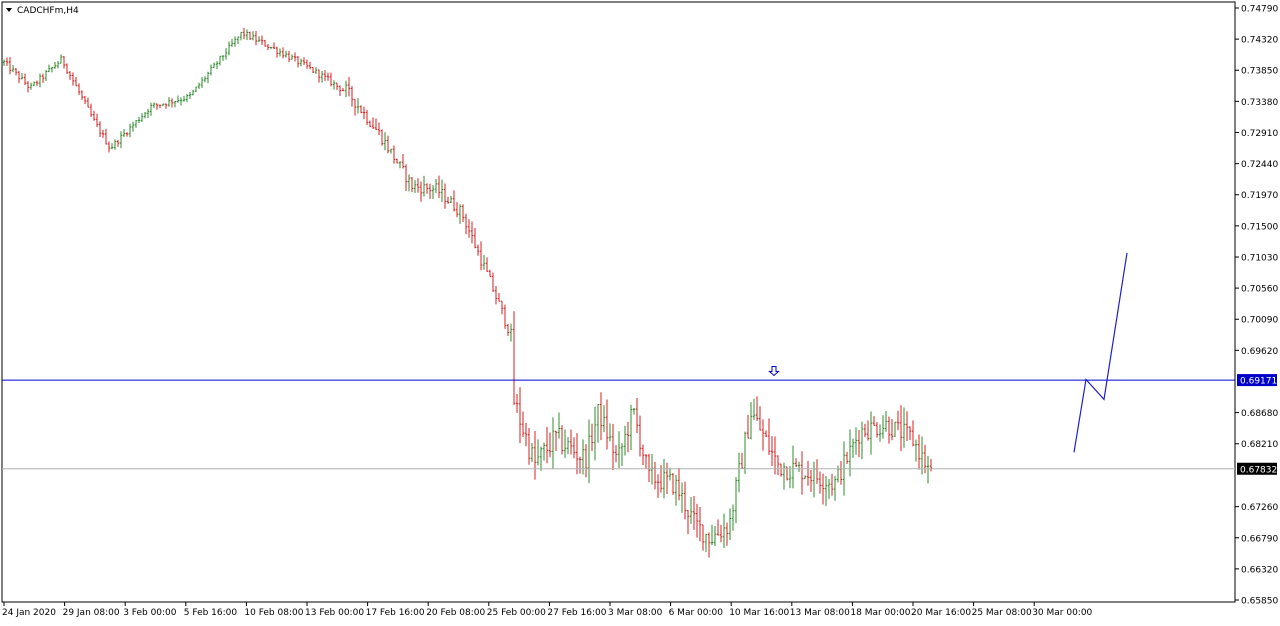  I want to click on x-tick-label: 17 Feb 16:00, so click(395, 613).